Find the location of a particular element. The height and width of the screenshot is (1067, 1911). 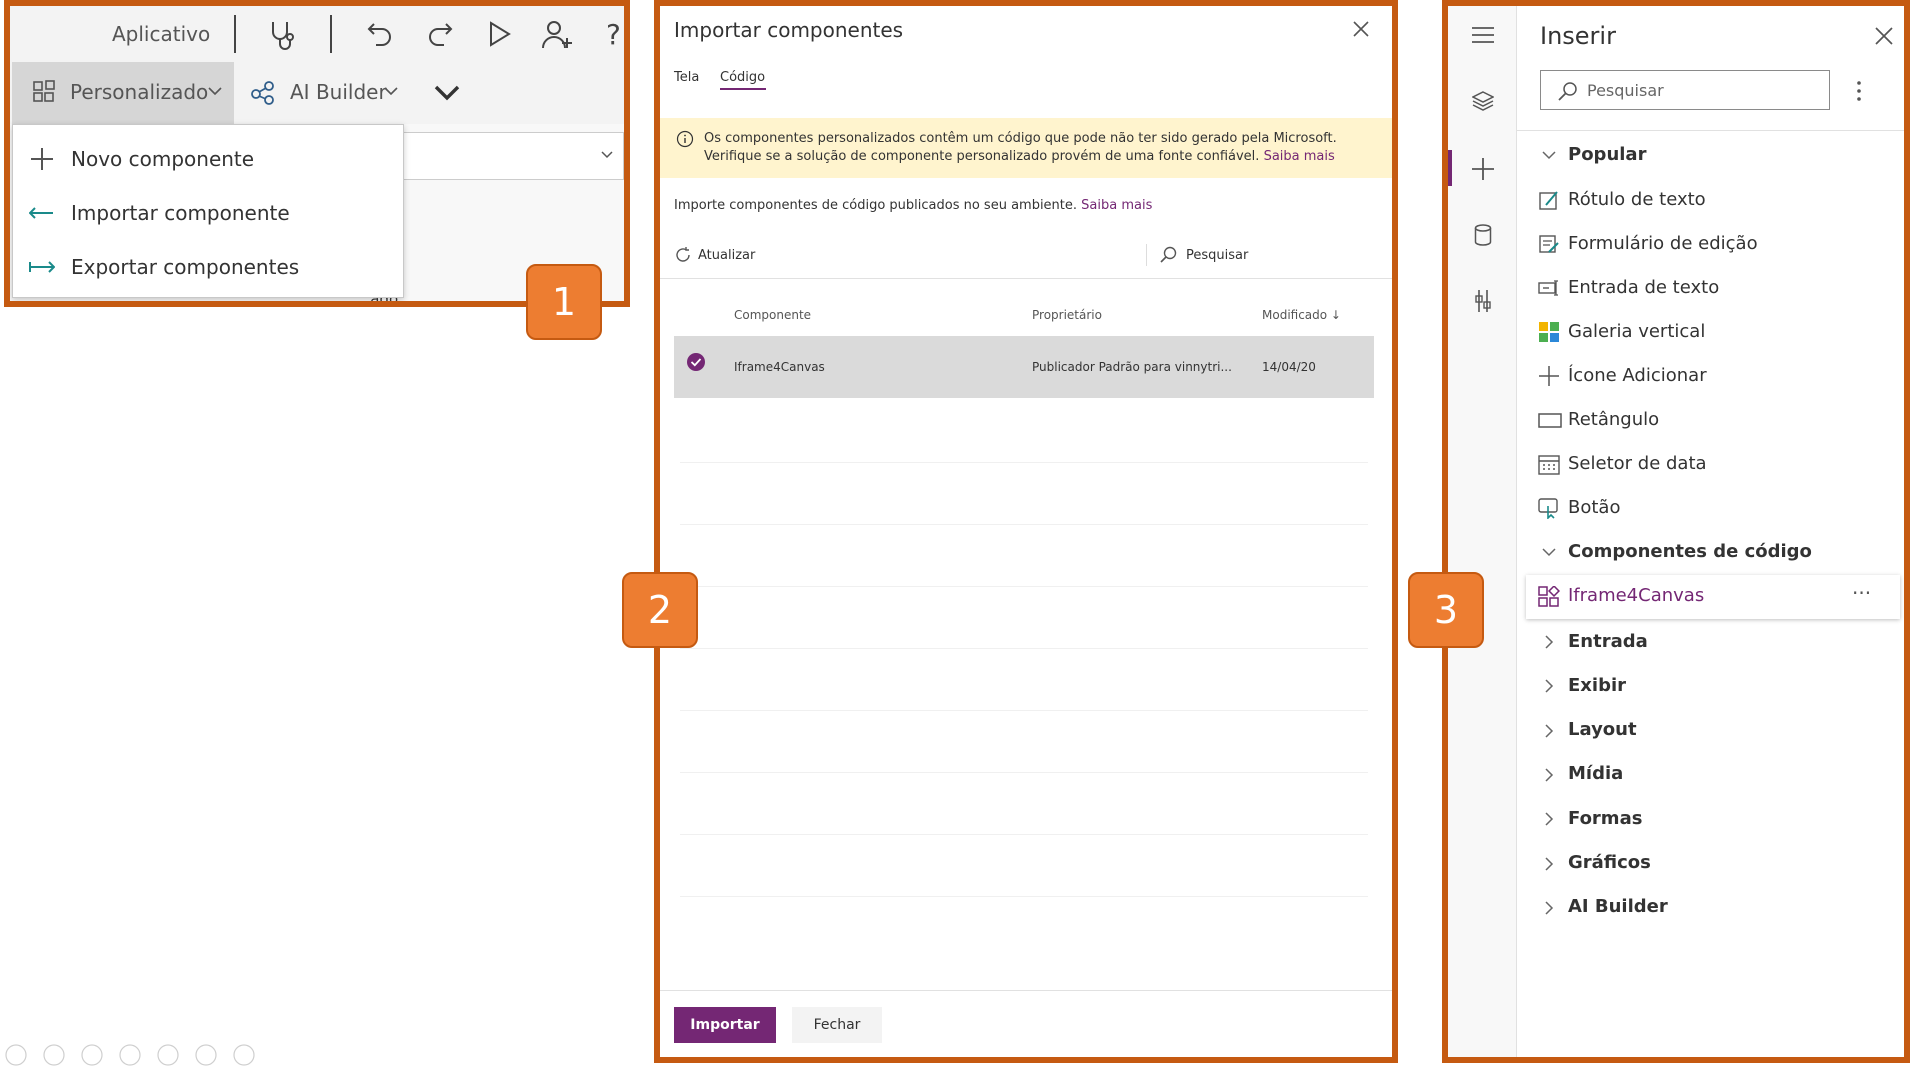

callout-1: 1 is located at coordinates (564, 302).